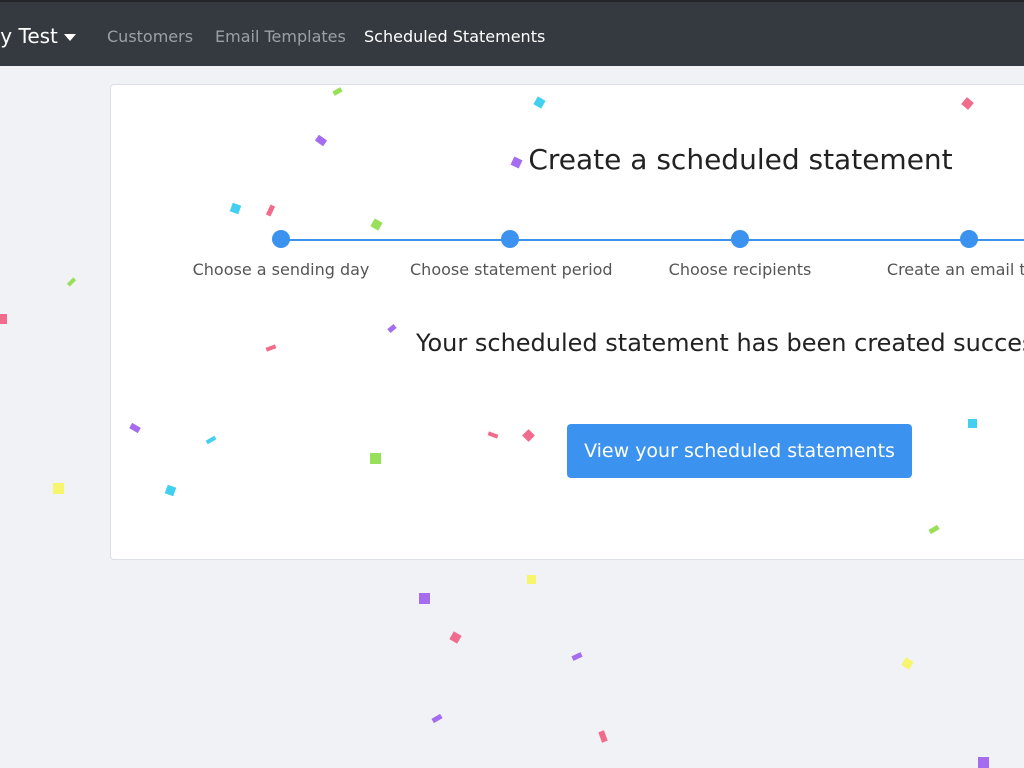 The image size is (1024, 768). What do you see at coordinates (740, 254) in the screenshot?
I see `step-recipients: Choose recipients` at bounding box center [740, 254].